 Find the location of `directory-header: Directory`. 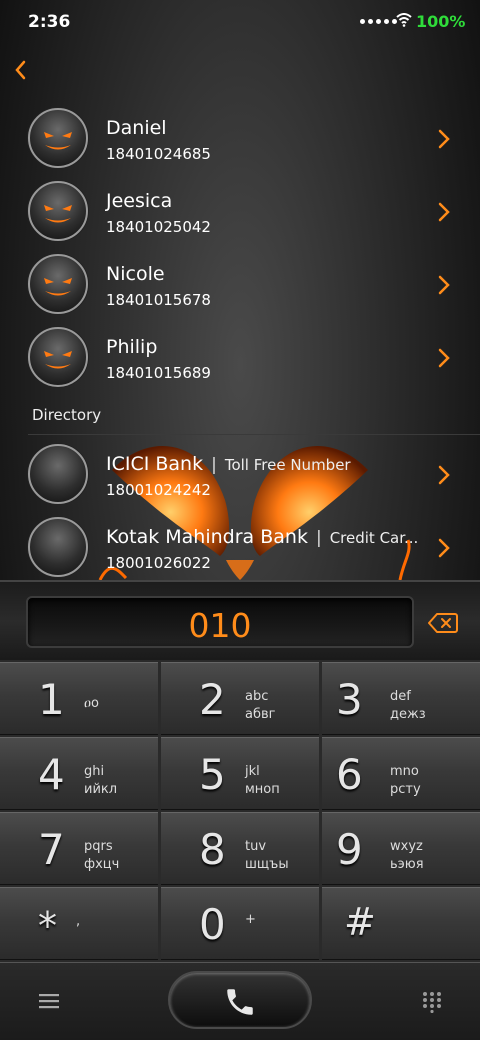

directory-header: Directory is located at coordinates (67, 415).